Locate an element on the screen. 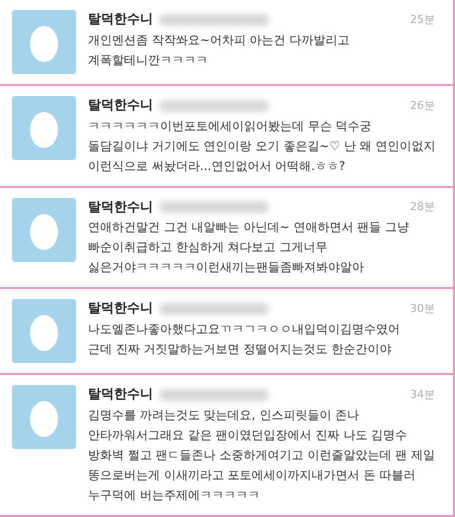  tweet-time: 26분 is located at coordinates (422, 106).